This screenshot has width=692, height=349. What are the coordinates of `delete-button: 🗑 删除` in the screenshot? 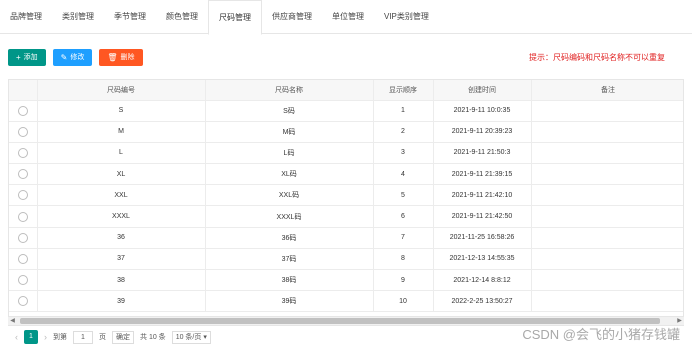 It's located at (121, 57).